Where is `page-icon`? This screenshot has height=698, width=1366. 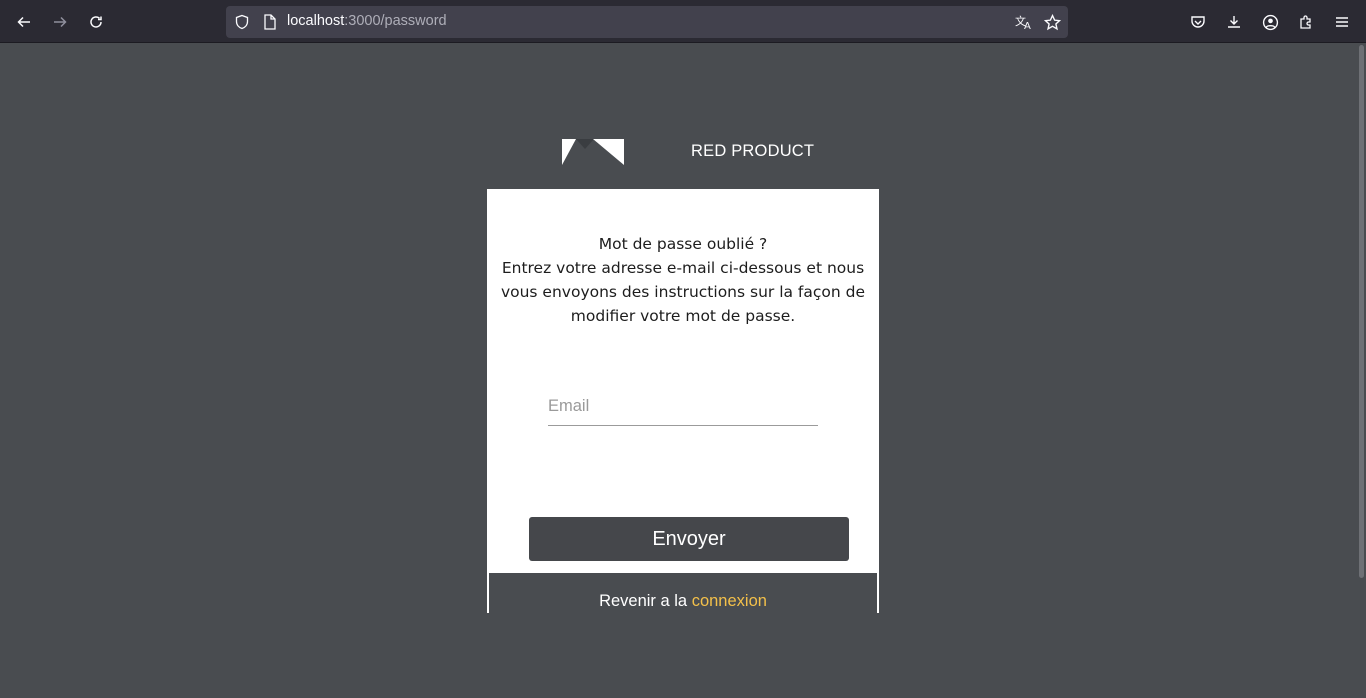 page-icon is located at coordinates (270, 22).